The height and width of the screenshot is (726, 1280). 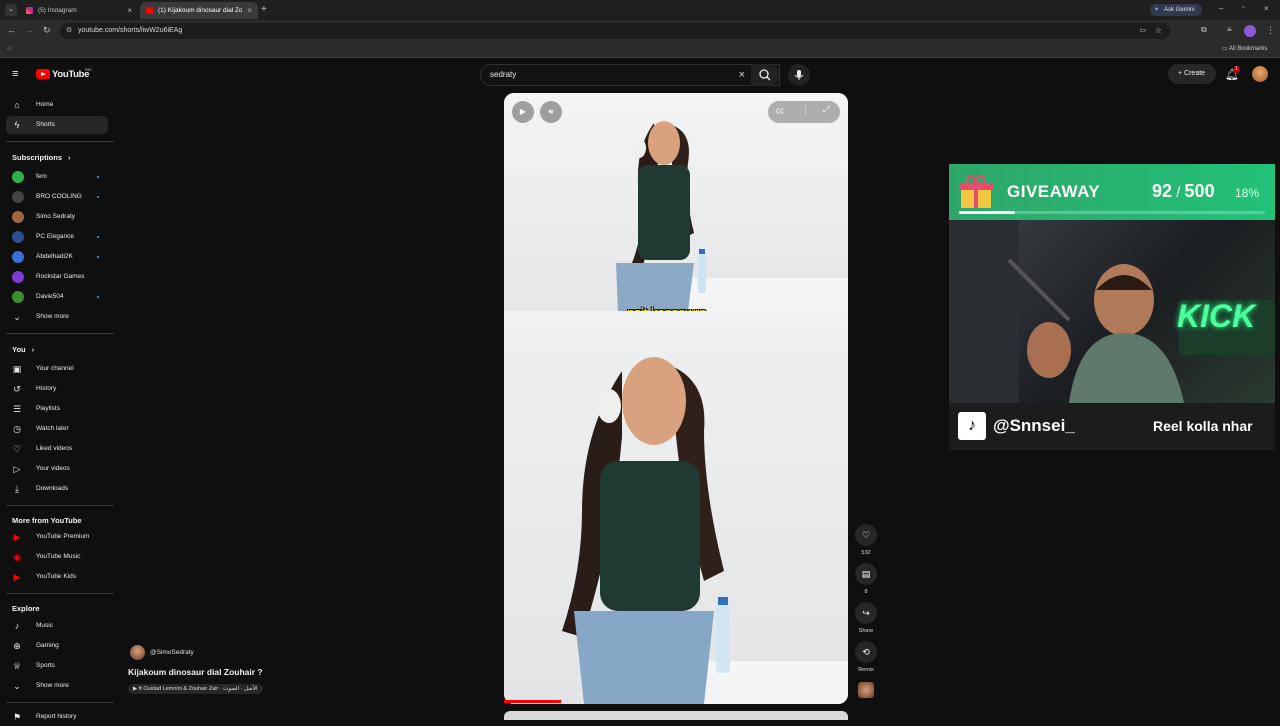 I want to click on sidebar-item-watch-later: ◷ Watch later, so click(x=57, y=429).